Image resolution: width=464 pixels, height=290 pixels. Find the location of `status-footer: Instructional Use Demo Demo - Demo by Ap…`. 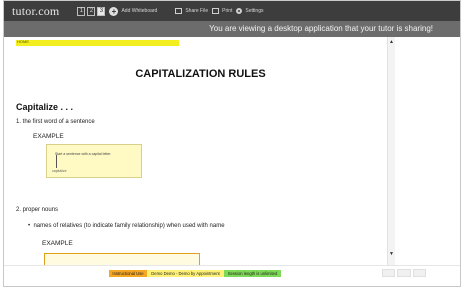

status-footer: Instructional Use Demo Demo - Demo by Ap… is located at coordinates (232, 275).